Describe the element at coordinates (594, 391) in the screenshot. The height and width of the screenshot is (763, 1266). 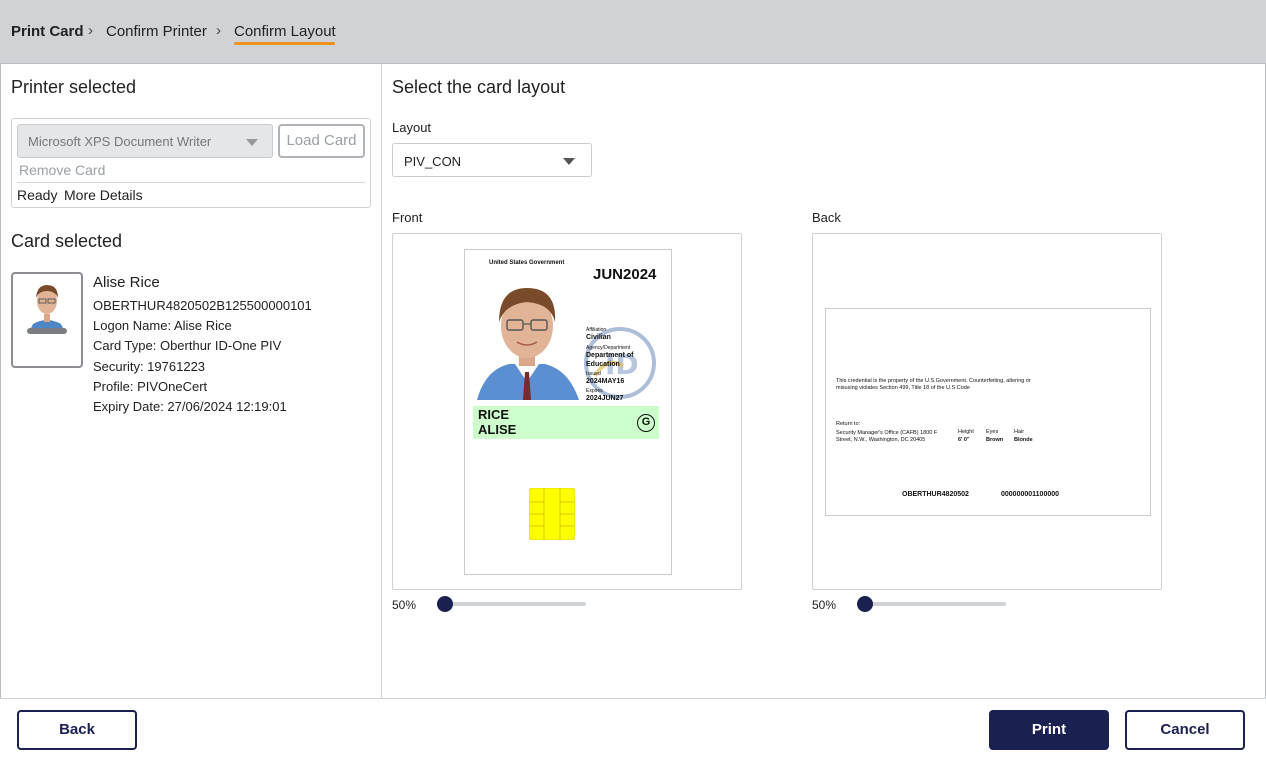
I see `expires-label: Expires` at that location.